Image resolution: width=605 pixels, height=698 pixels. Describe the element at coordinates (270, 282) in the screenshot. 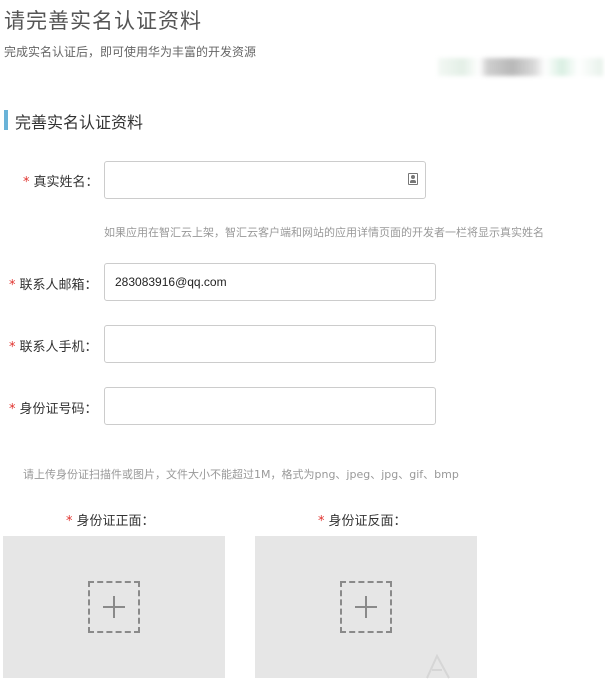

I see `email-input: 283083916@qq.com` at that location.